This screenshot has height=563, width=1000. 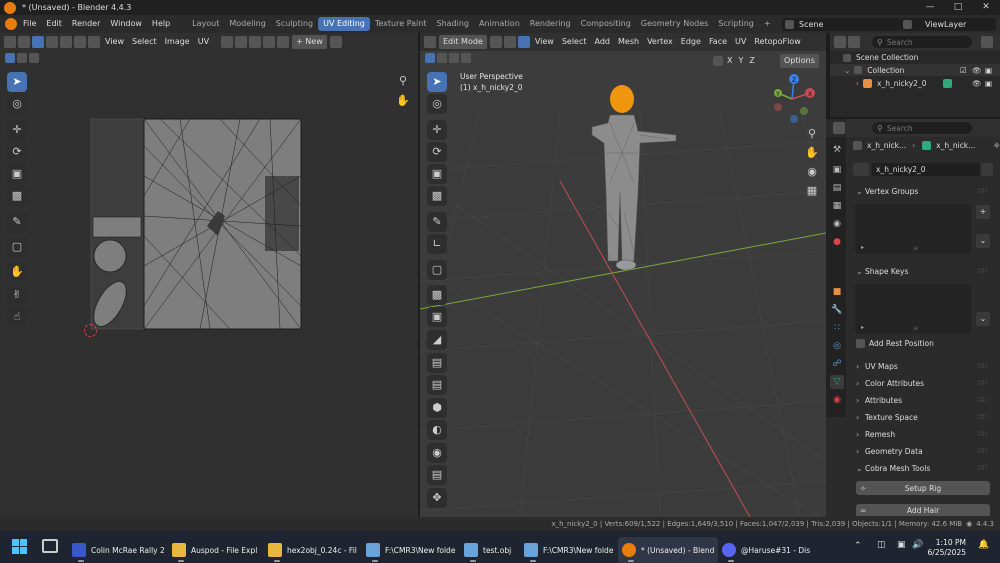 I want to click on vp-scale-tool: ▣, so click(x=437, y=174).